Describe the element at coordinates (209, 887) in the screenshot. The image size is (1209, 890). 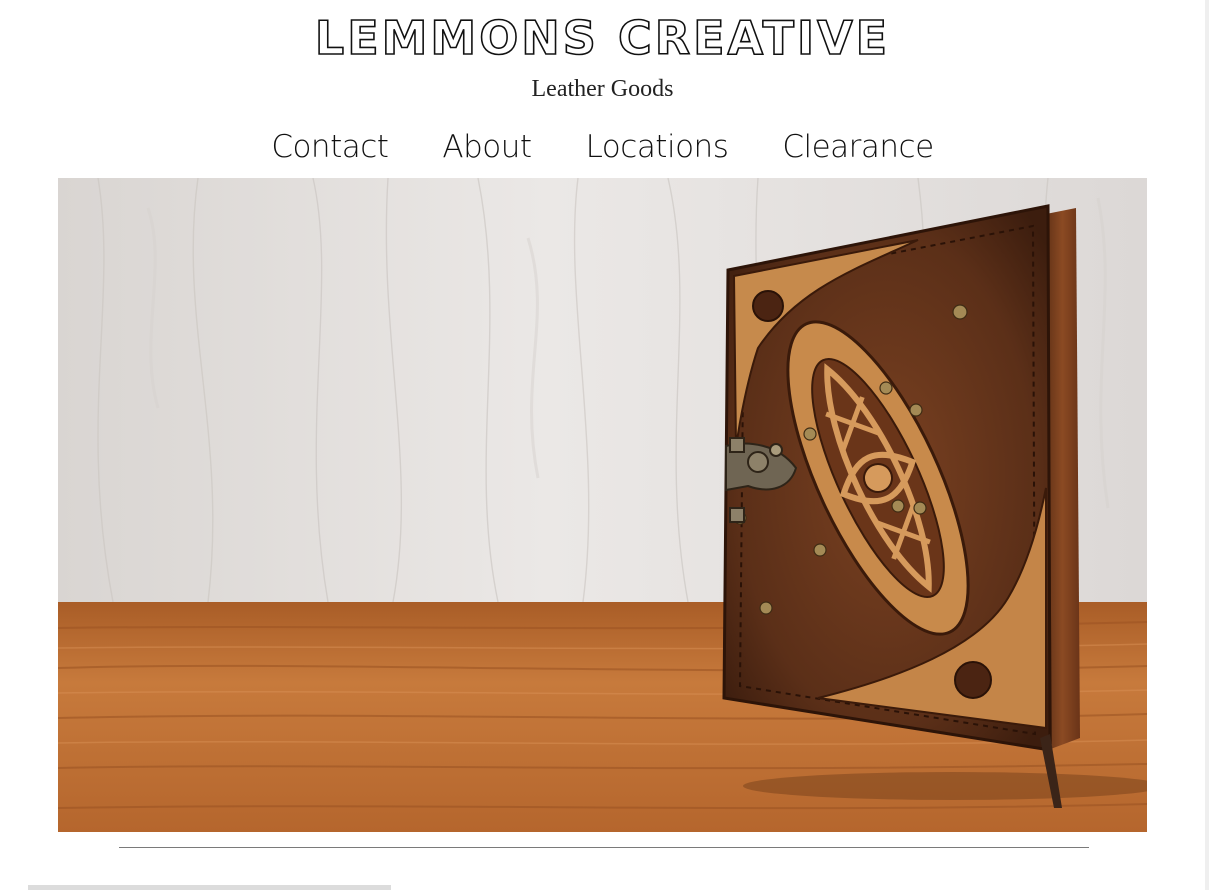
I see `content-card-edge` at that location.